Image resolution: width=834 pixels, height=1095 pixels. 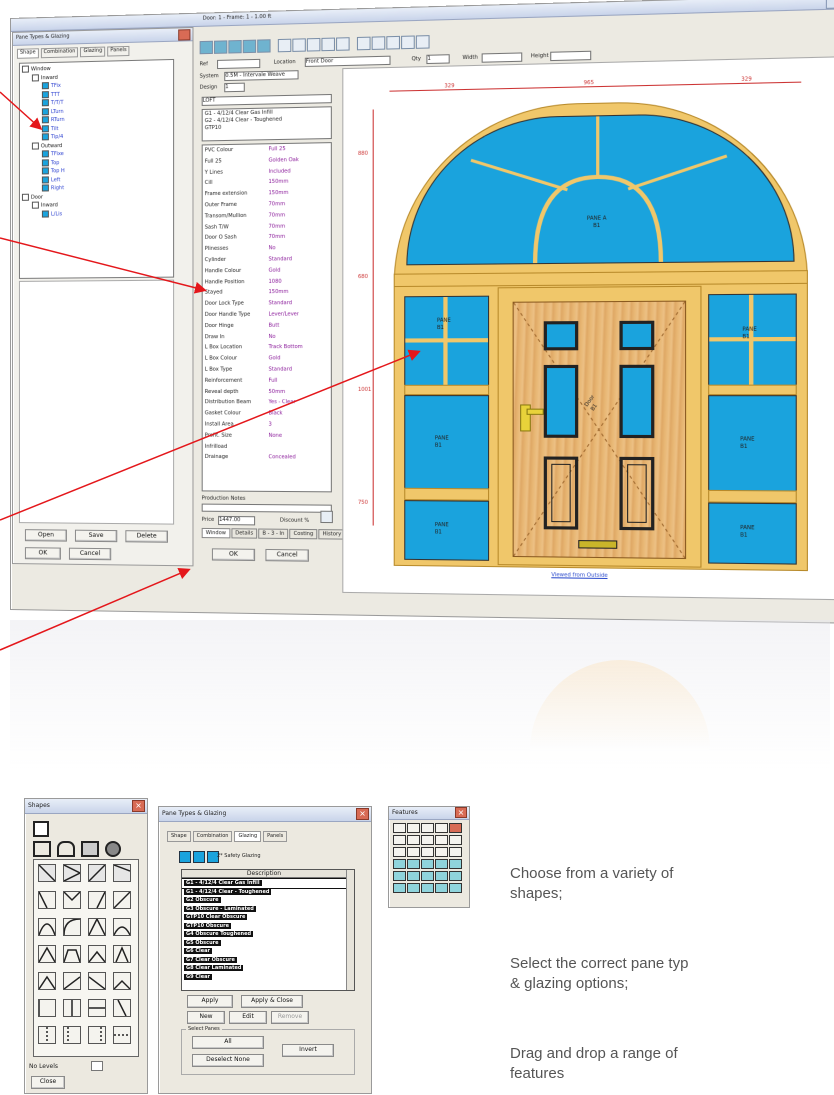 I want to click on safety-glazing-label: 2* Safety Glazing, so click(x=239, y=856).